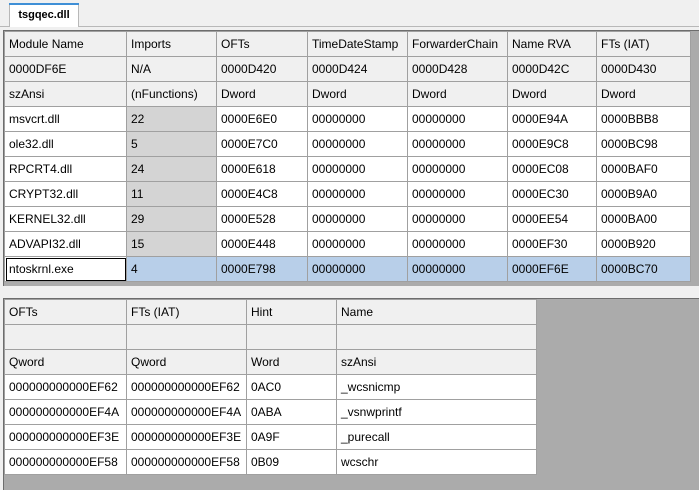  I want to click on module-name-cell: msvcrt.dll, so click(65, 119).